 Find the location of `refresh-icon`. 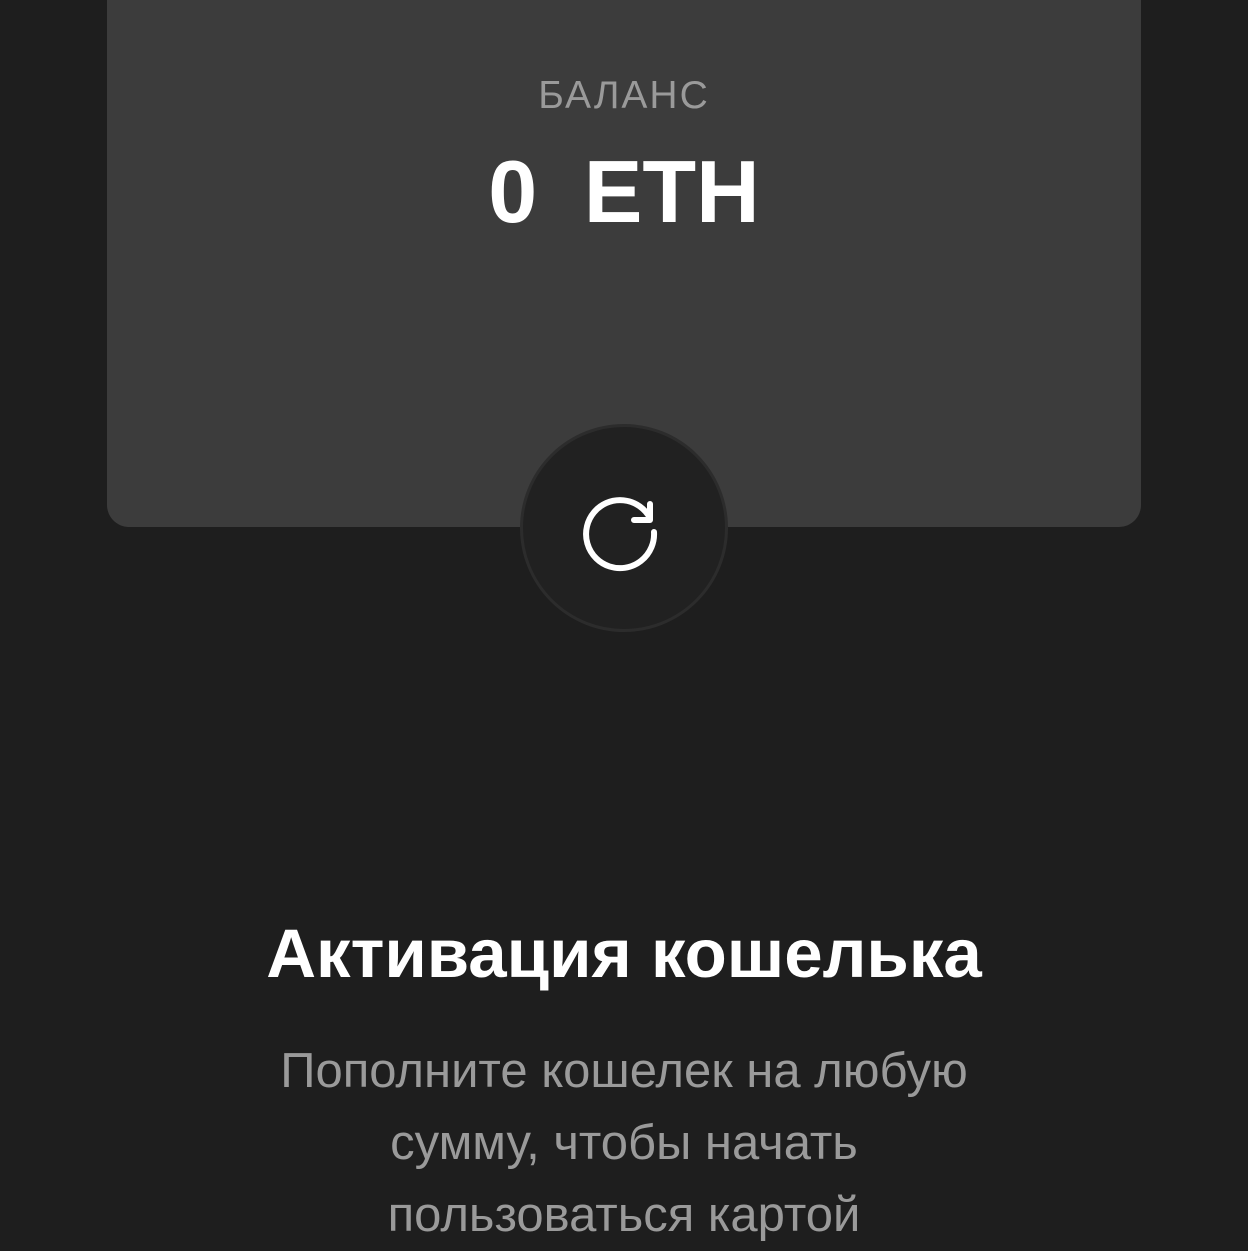

refresh-icon is located at coordinates (620, 534).